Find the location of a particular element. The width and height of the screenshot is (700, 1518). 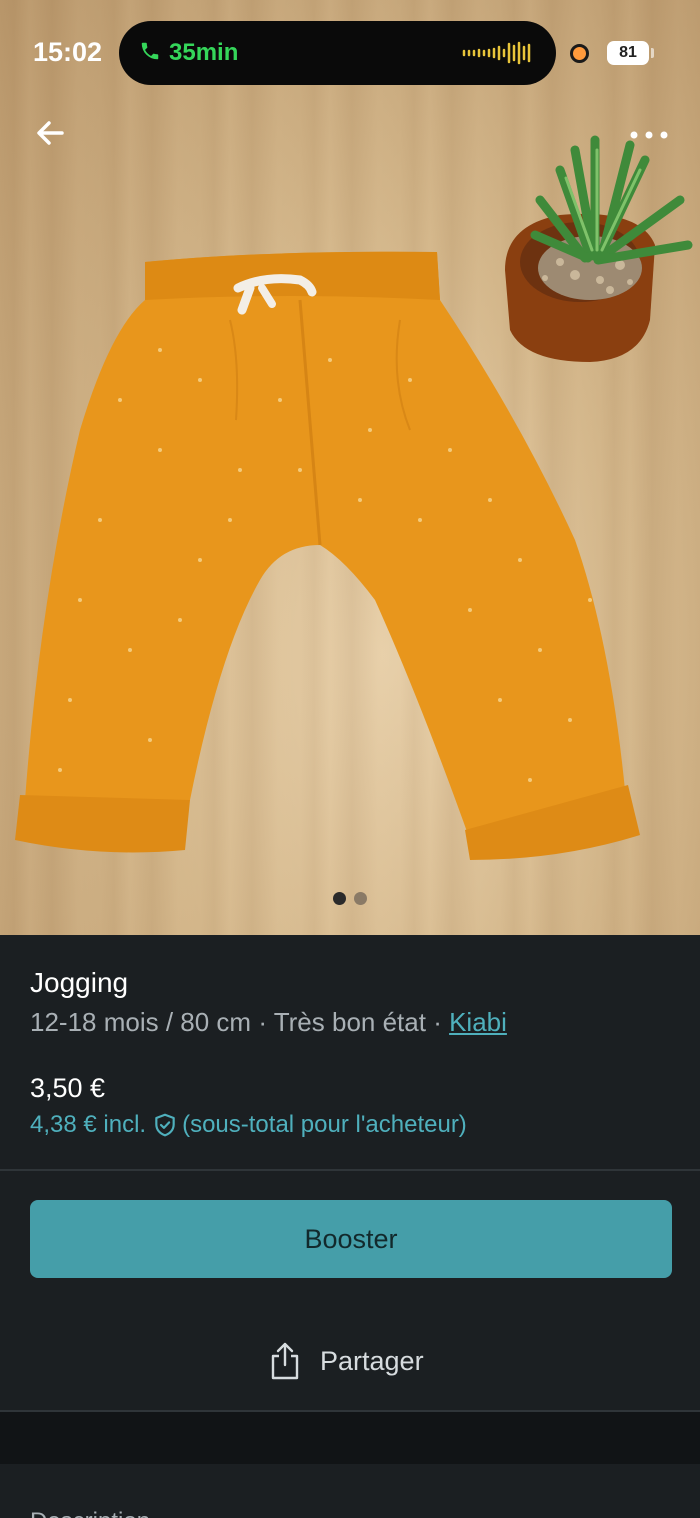

privacy-indicator is located at coordinates (579, 53).